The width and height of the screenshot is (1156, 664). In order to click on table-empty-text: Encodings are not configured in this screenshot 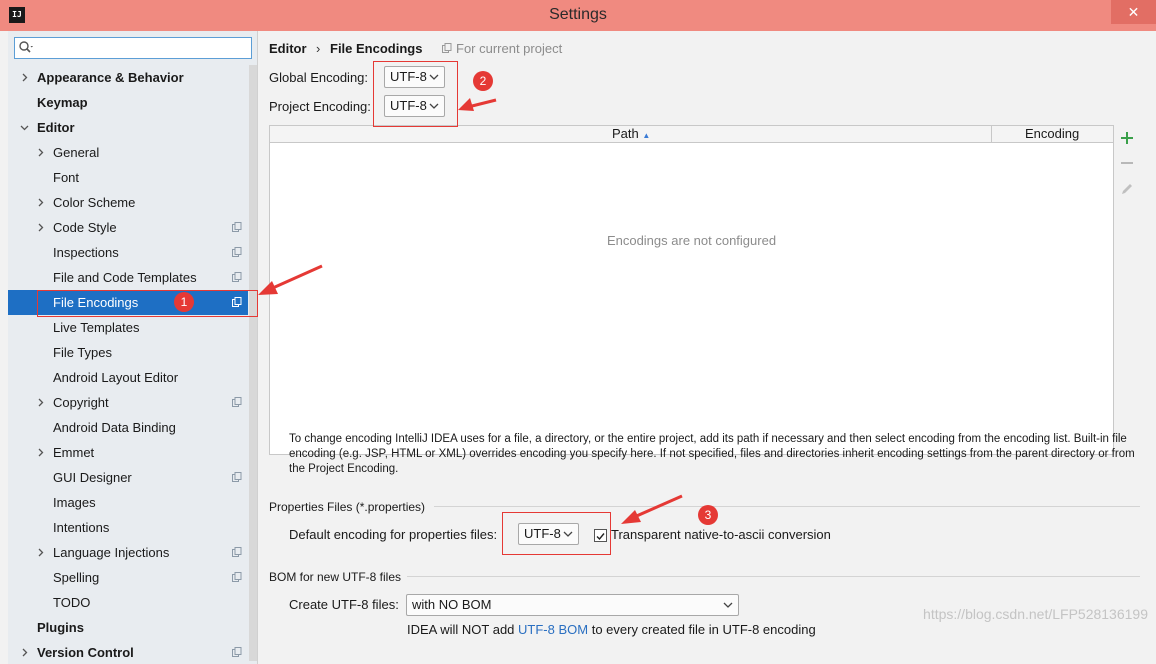, I will do `click(691, 240)`.